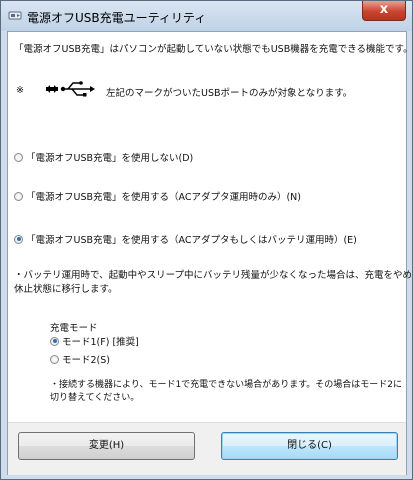 This screenshot has width=413, height=480. I want to click on note-mark: ※, so click(20, 90).